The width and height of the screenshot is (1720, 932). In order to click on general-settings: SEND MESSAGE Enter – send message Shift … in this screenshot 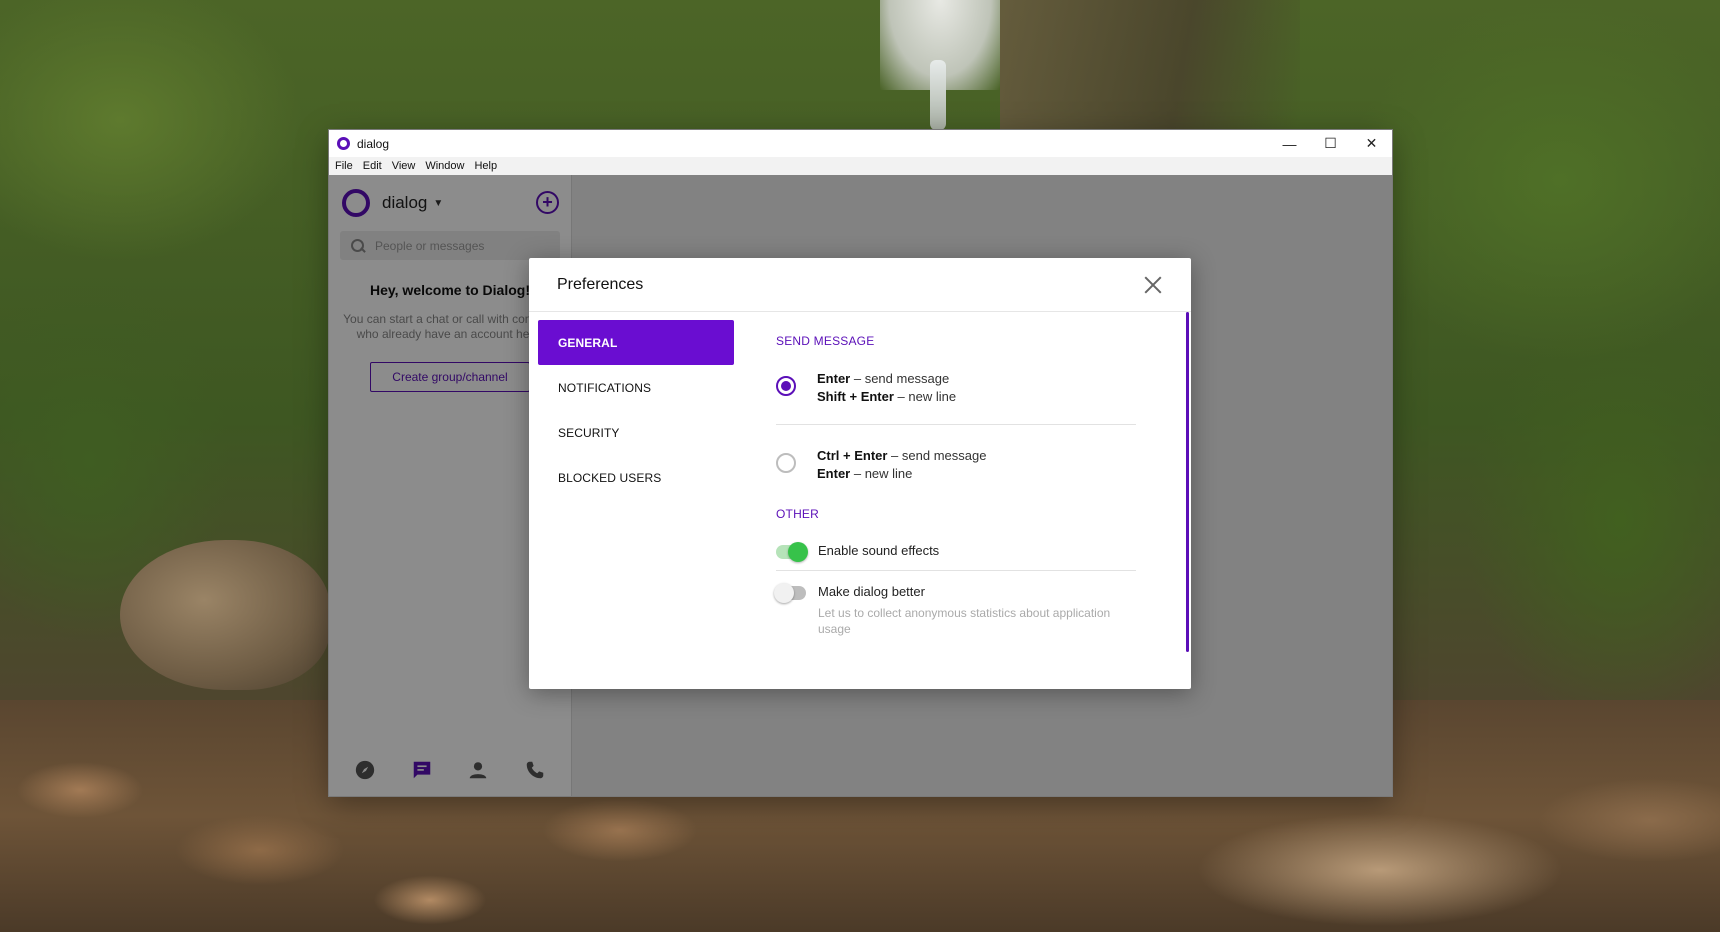, I will do `click(962, 500)`.